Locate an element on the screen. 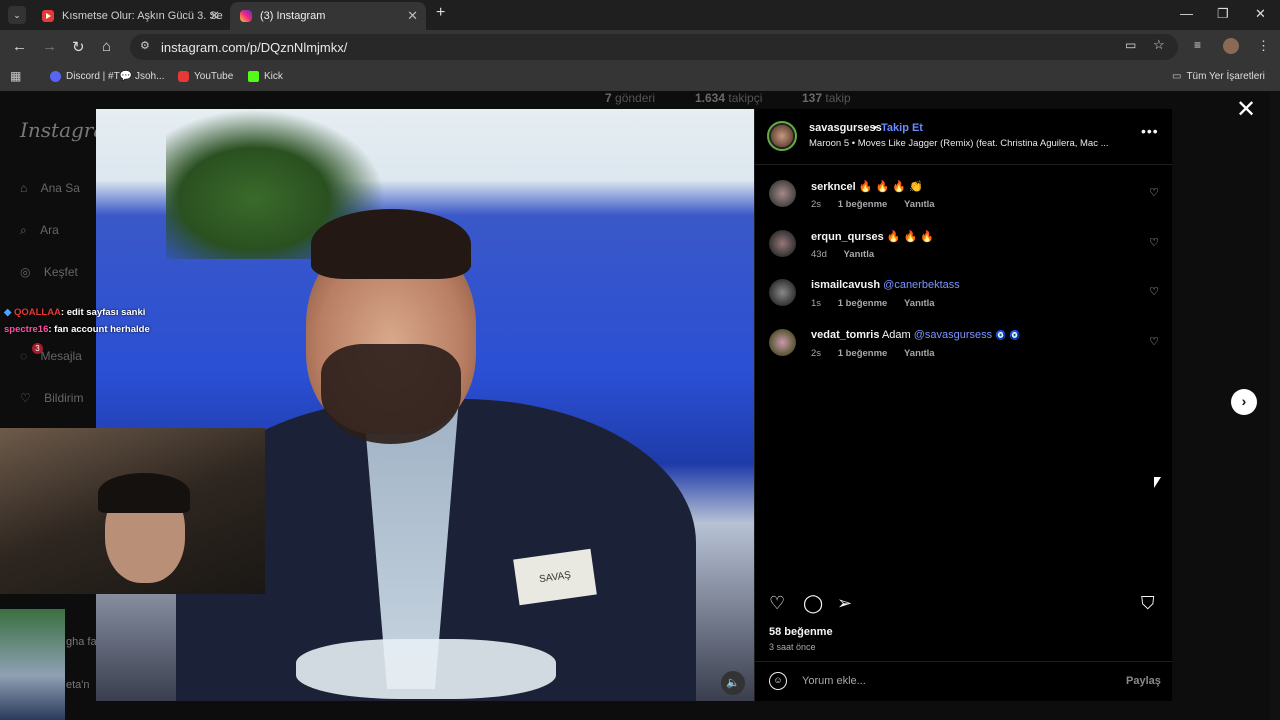  next-post-chevron-icon: › is located at coordinates (1244, 402).